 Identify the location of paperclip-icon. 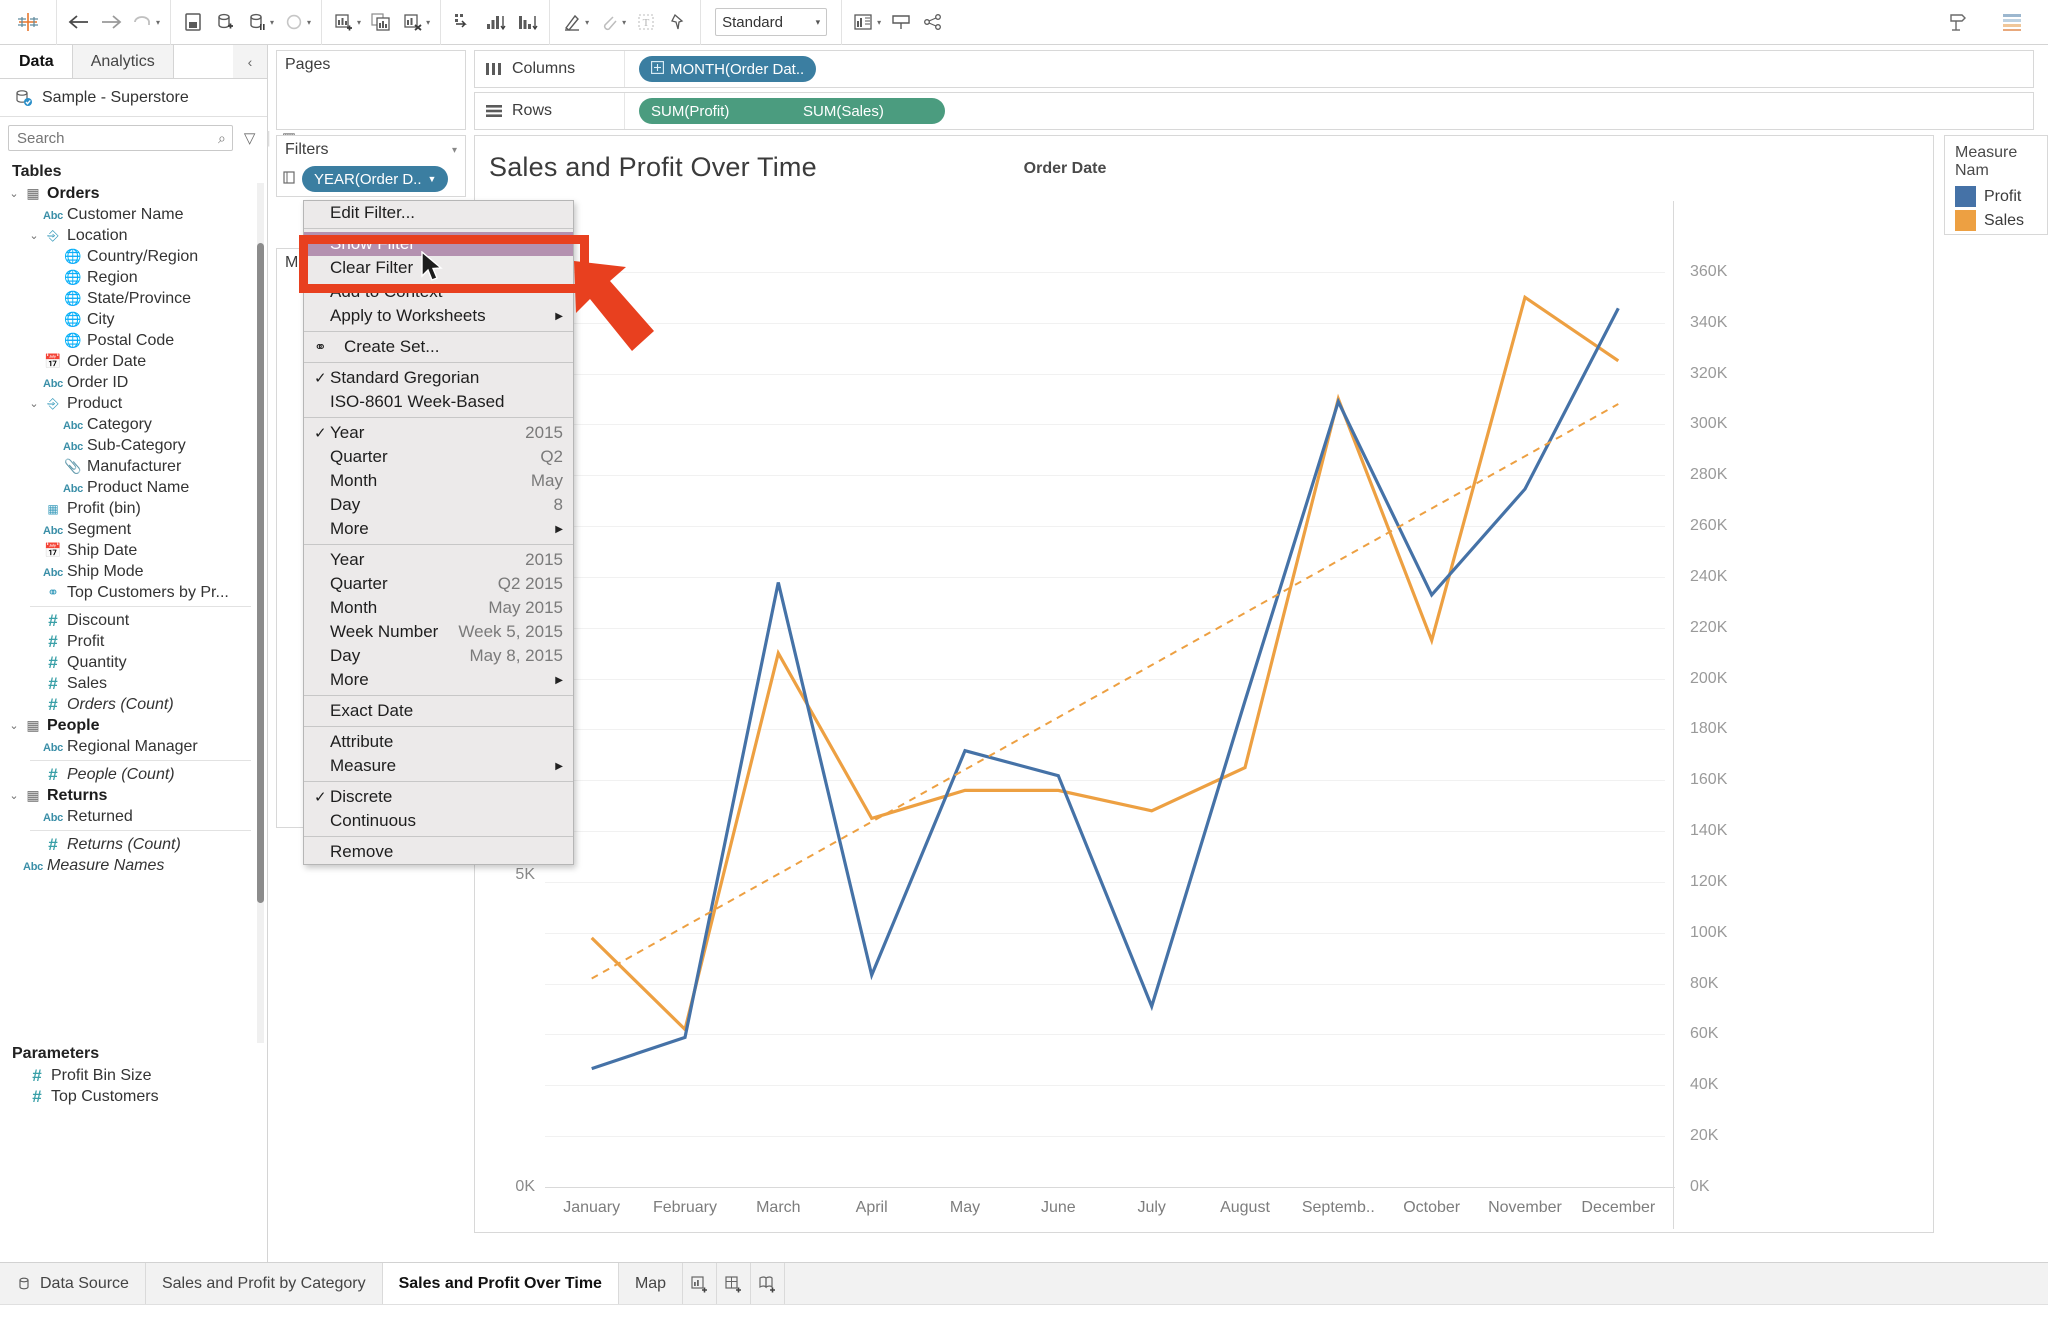
(609, 22).